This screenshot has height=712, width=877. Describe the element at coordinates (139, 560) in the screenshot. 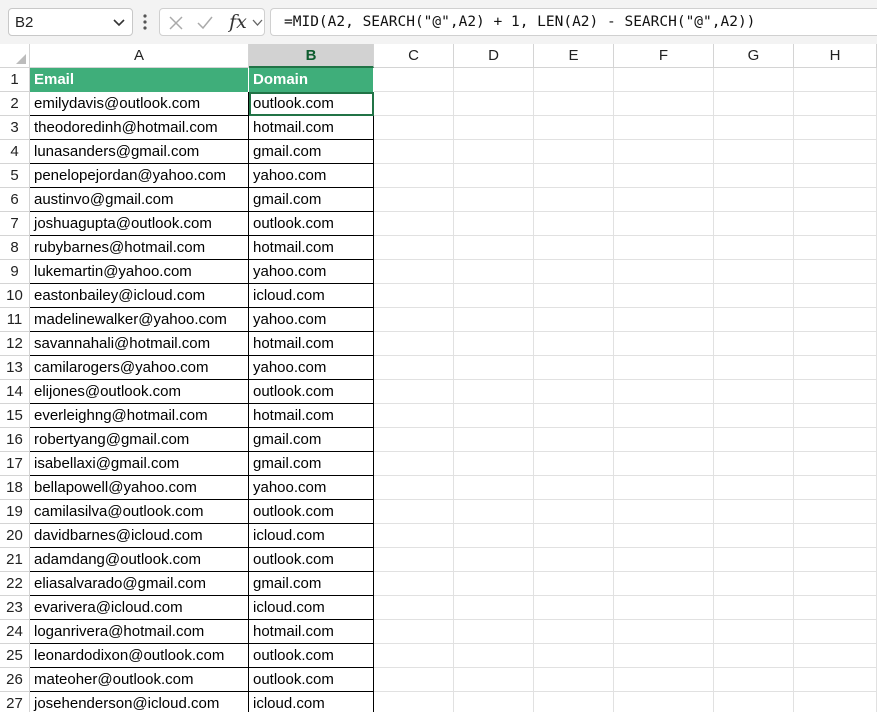

I see `email-cell: adamdang@outlook.com` at that location.